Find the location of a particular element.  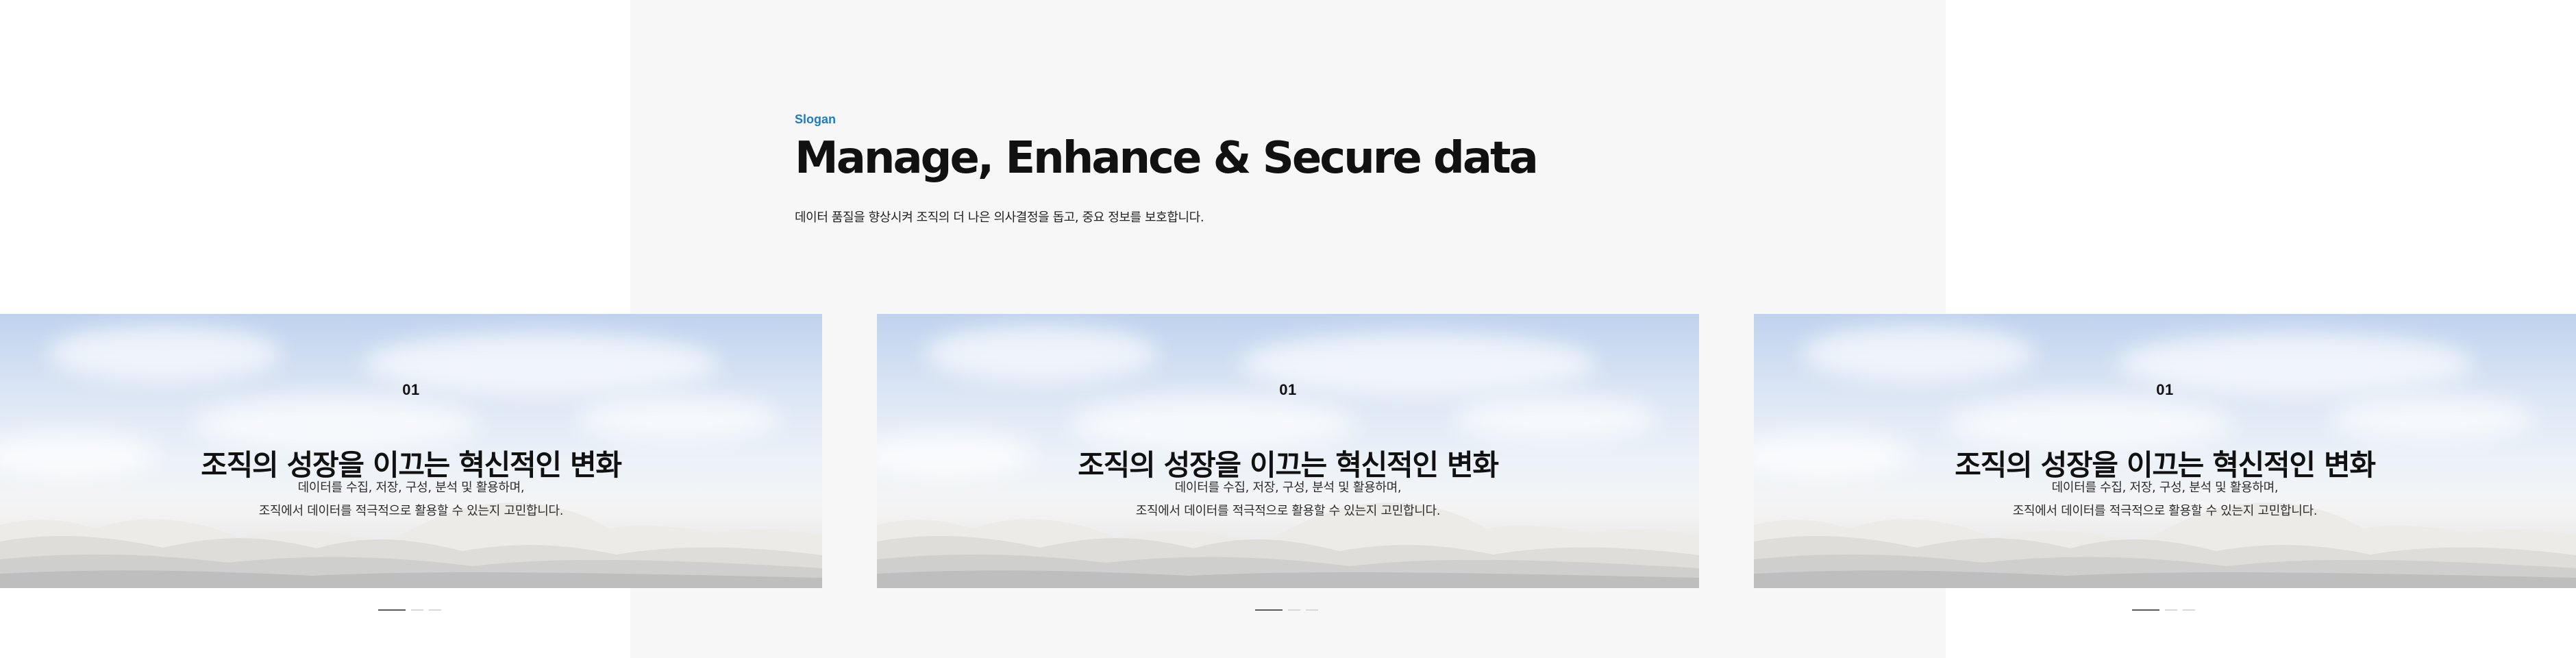

hero-title: Manage, Enhance & Secure data is located at coordinates (1167, 158).